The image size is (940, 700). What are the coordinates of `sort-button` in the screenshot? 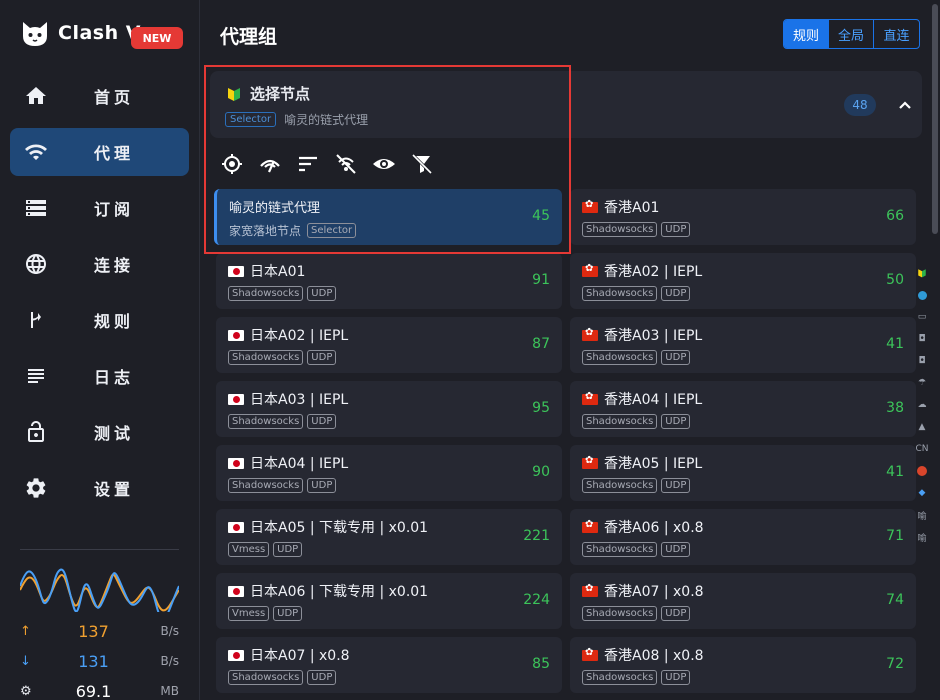 It's located at (315, 164).